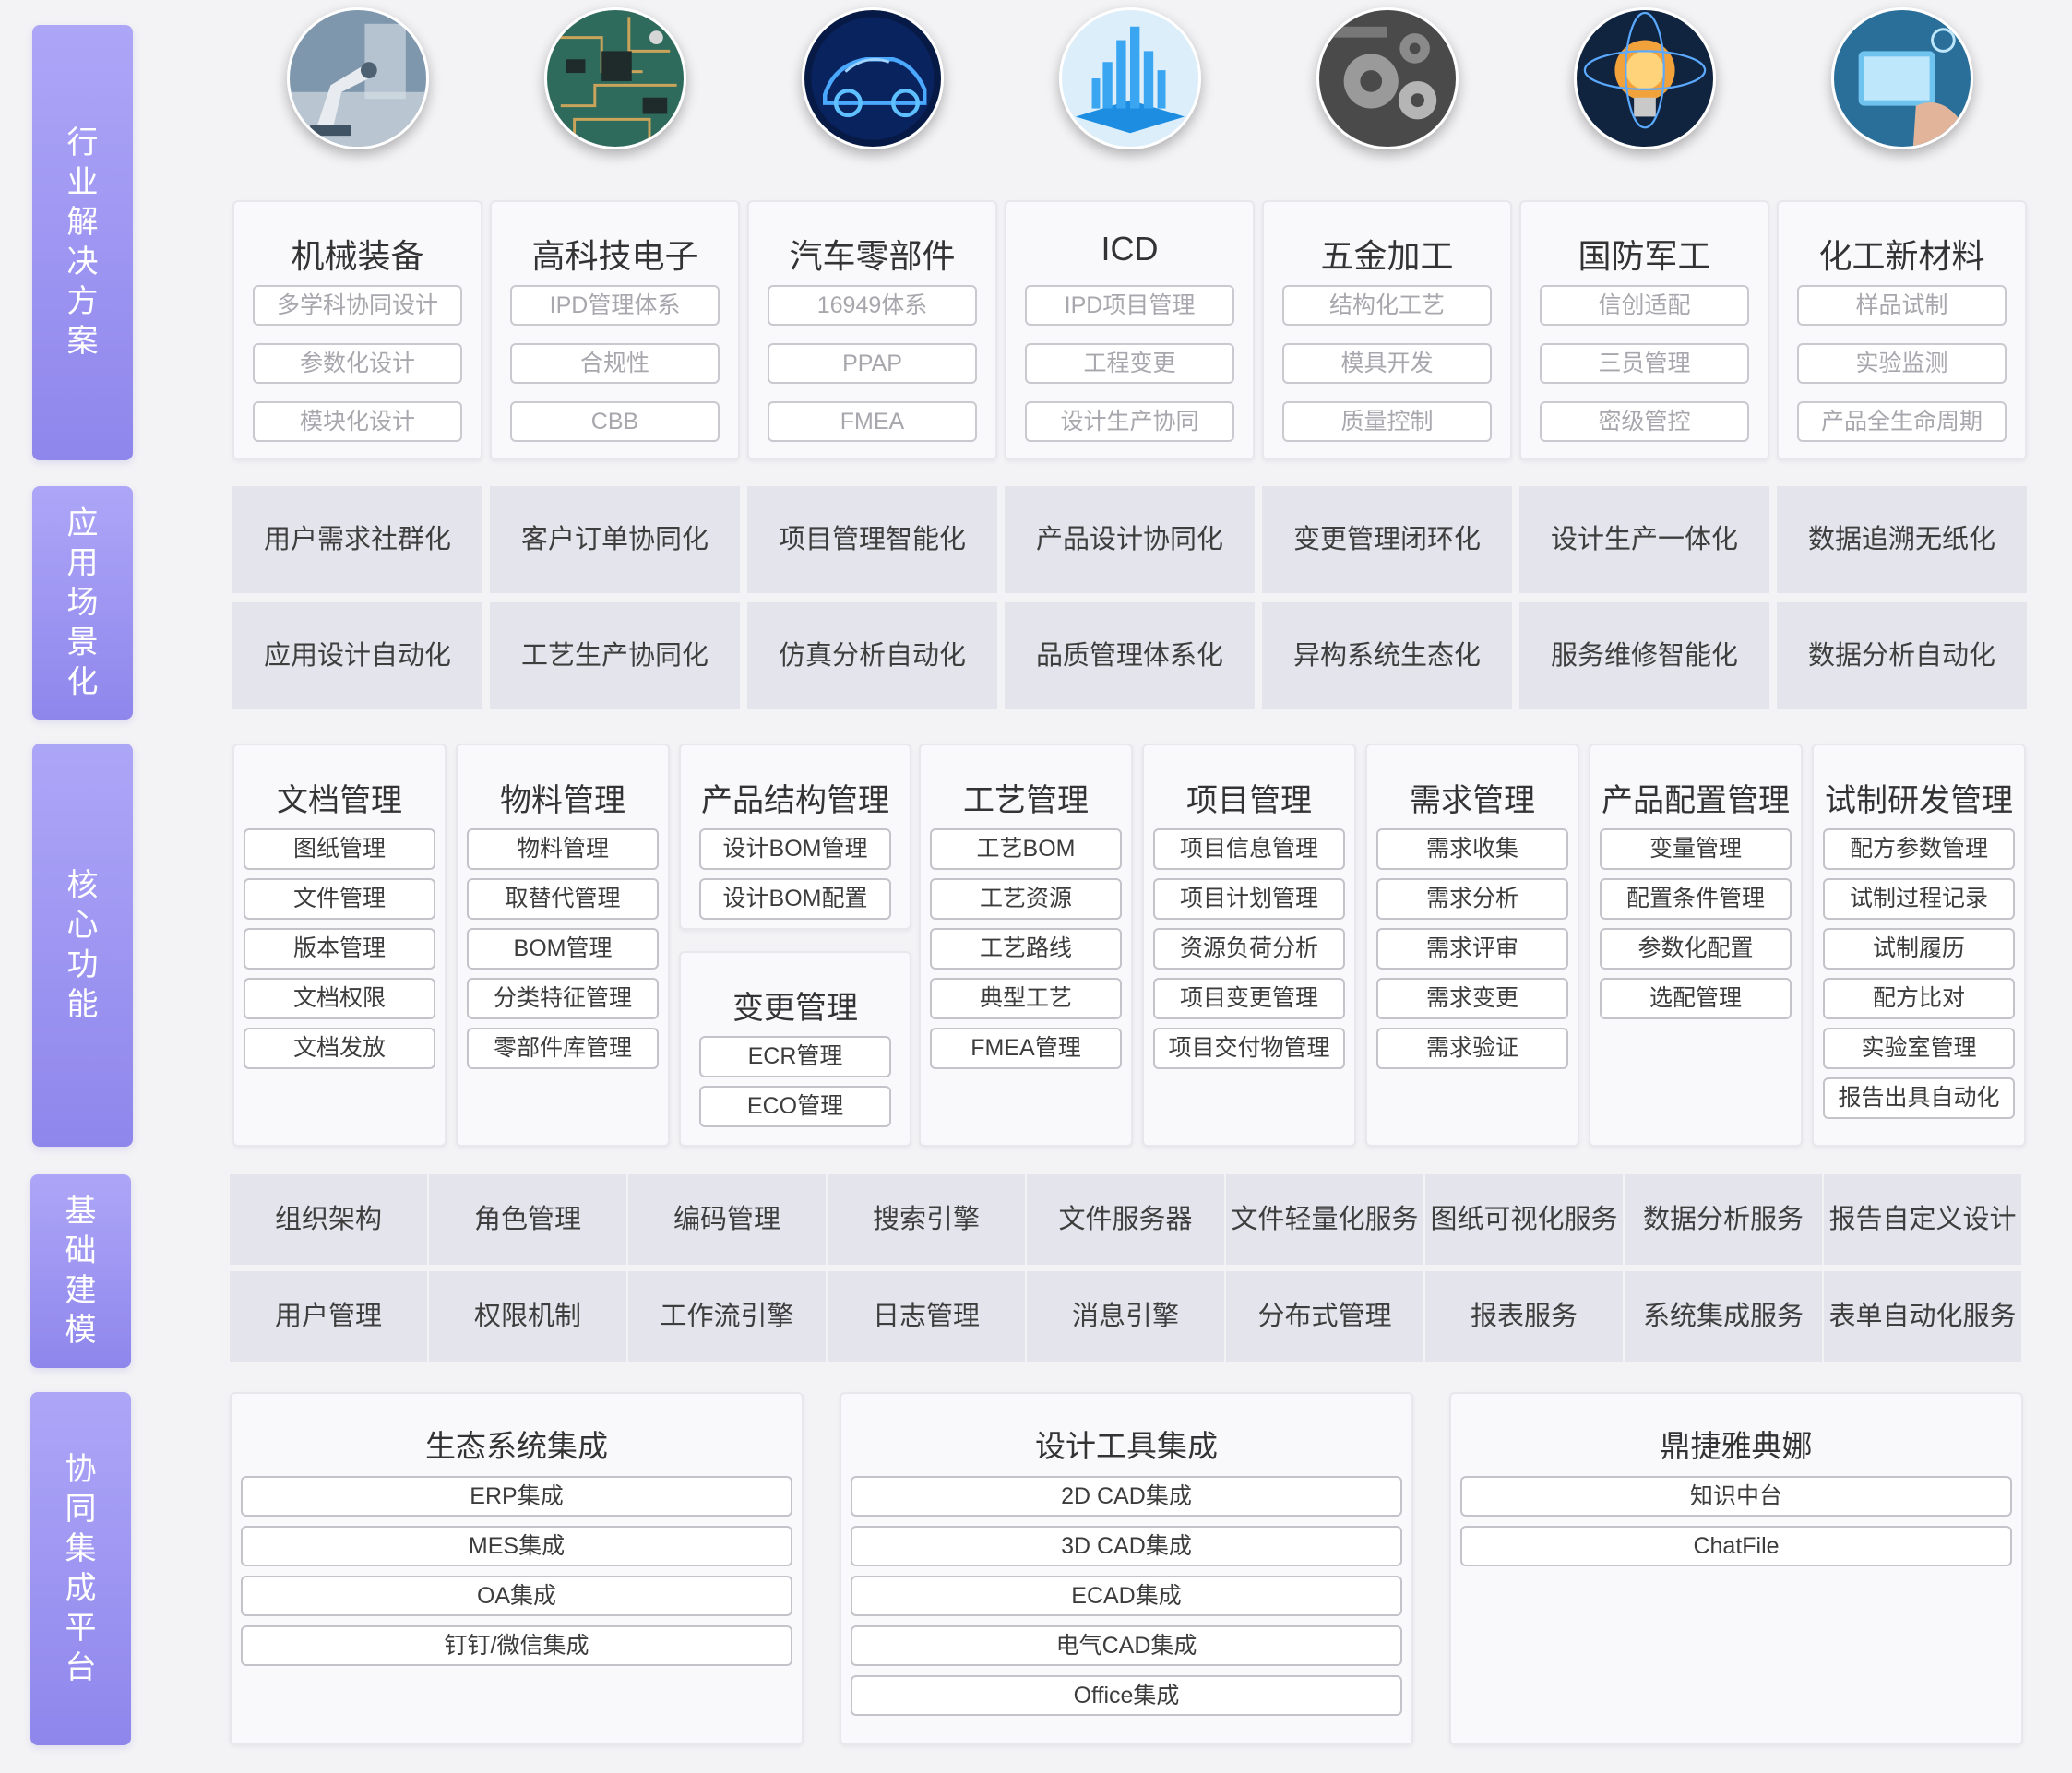  What do you see at coordinates (1249, 949) in the screenshot?
I see `core-item: 资源负荷分析` at bounding box center [1249, 949].